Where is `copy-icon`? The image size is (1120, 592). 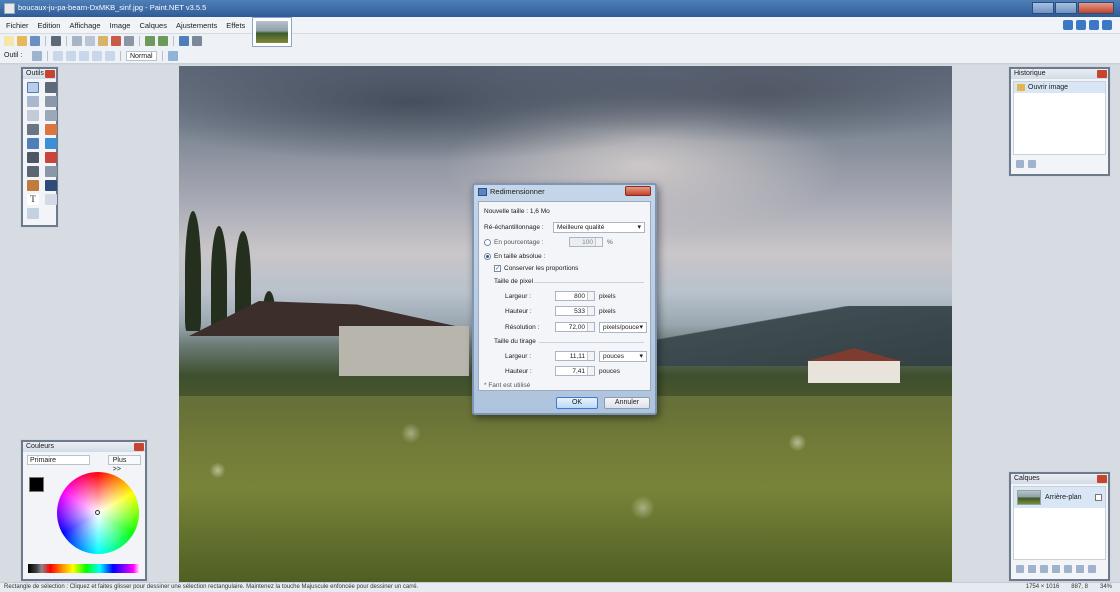
copy-icon is located at coordinates (90, 41).